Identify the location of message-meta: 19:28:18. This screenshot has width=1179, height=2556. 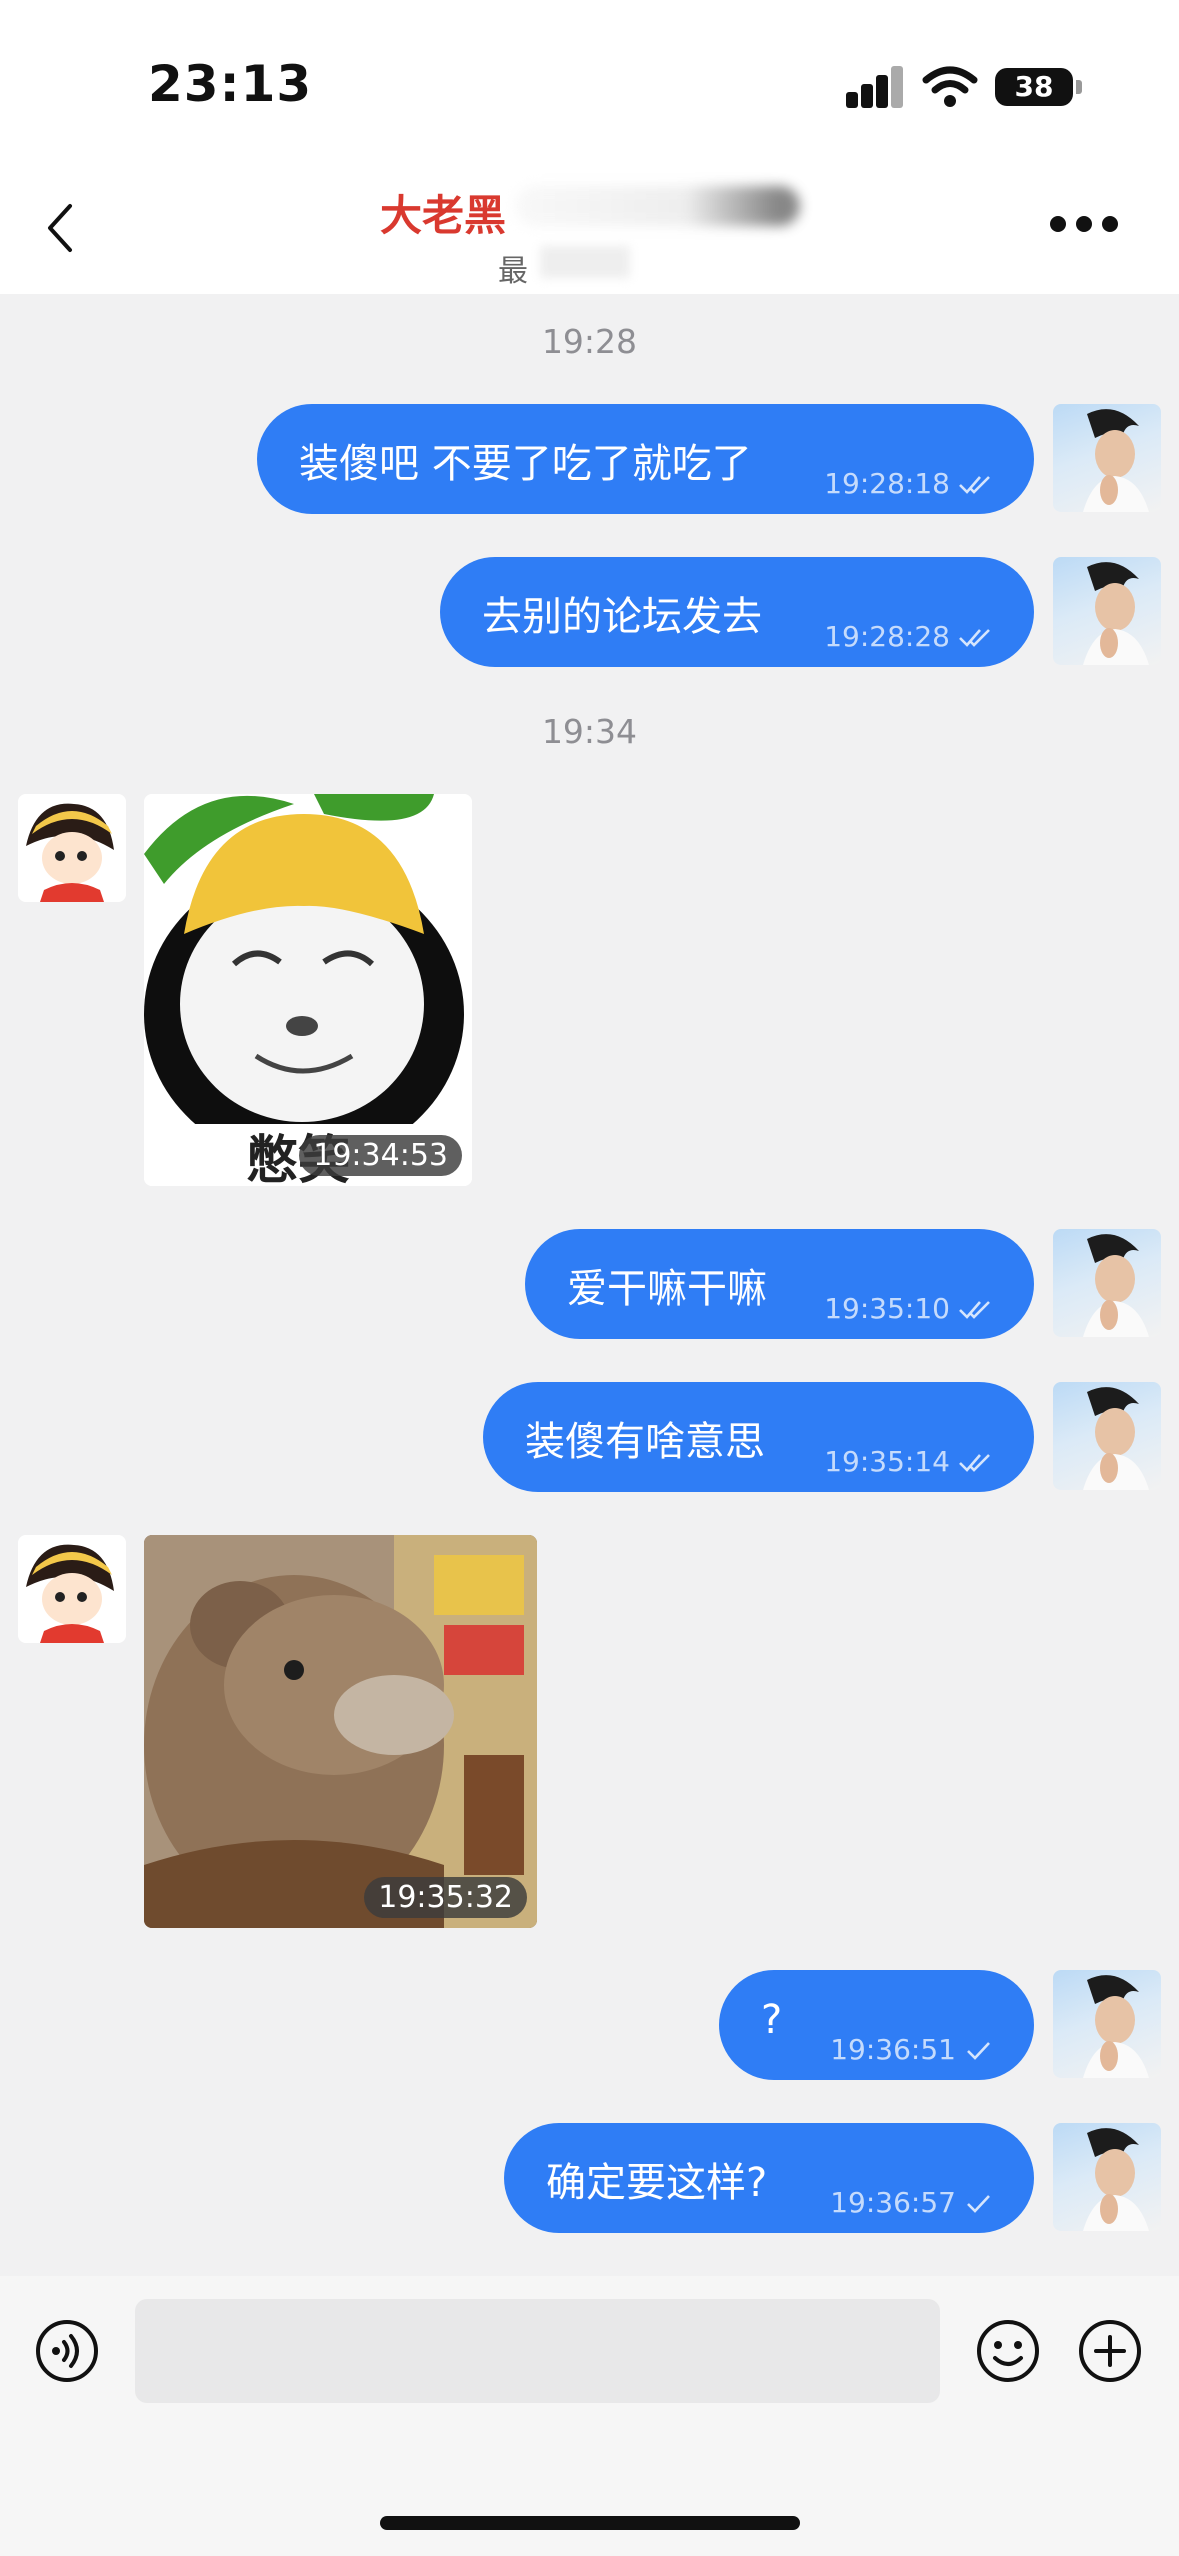
(908, 483).